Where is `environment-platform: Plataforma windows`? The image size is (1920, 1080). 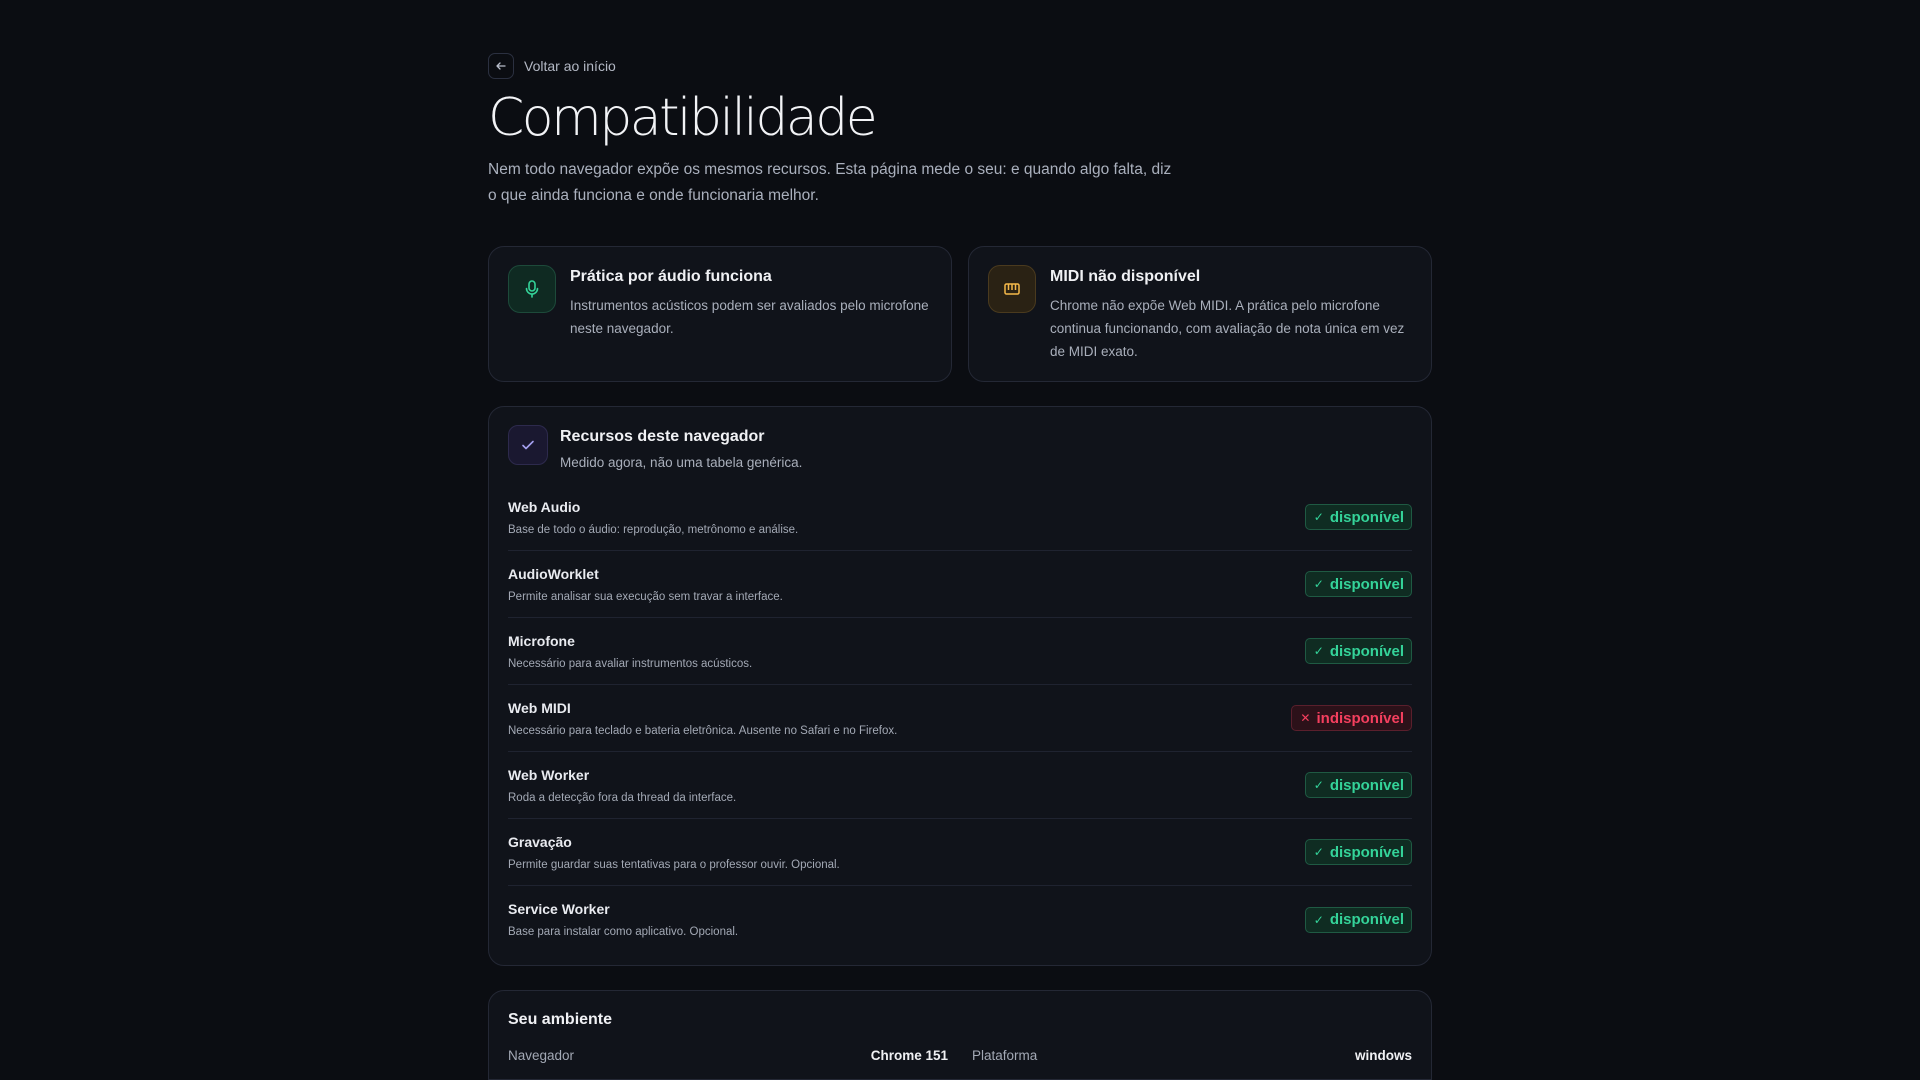
environment-platform: Plataforma windows is located at coordinates (1192, 1055).